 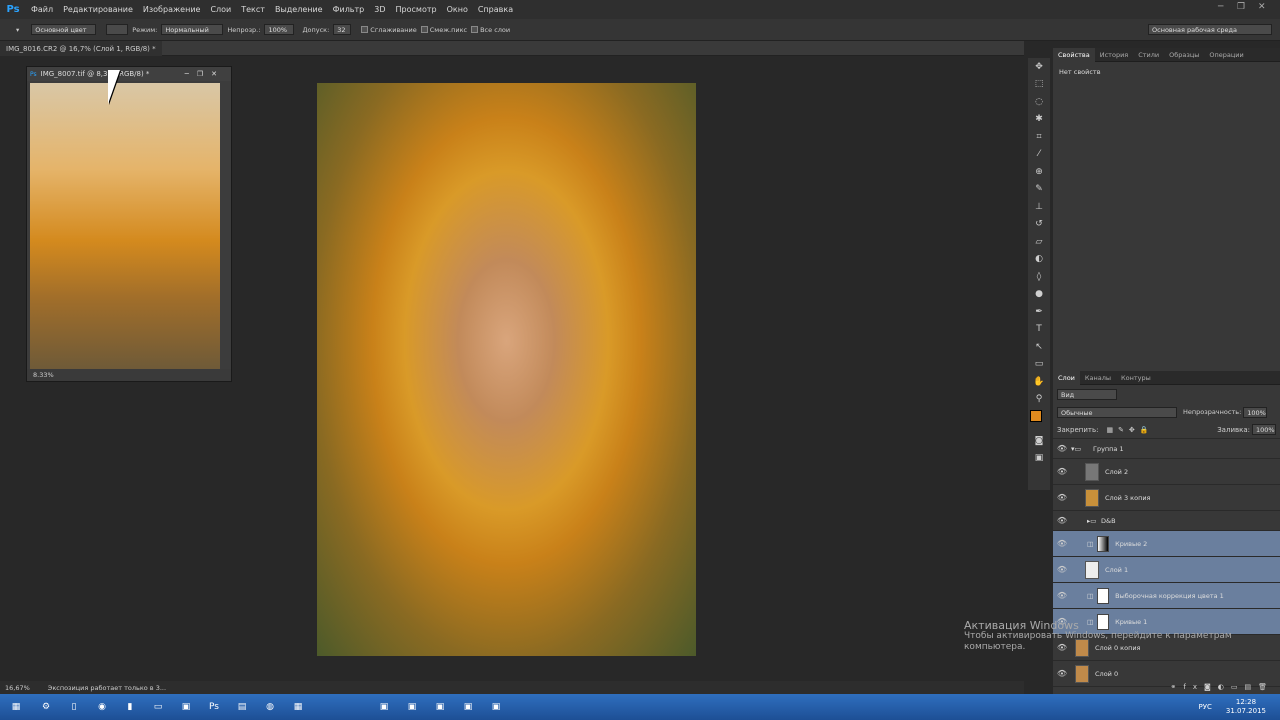 I want to click on eyedropper-tool-icon: ⁄, so click(x=1039, y=155).